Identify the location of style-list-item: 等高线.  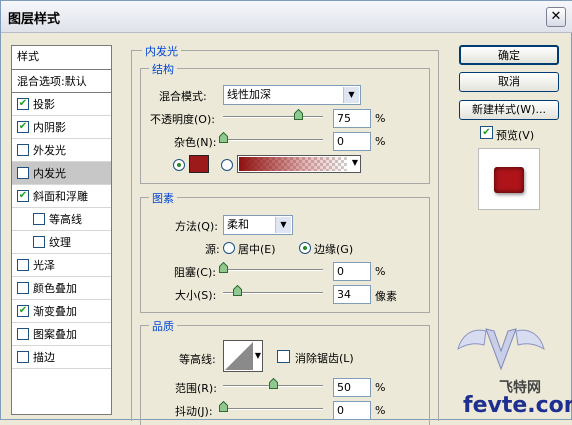
(61, 219).